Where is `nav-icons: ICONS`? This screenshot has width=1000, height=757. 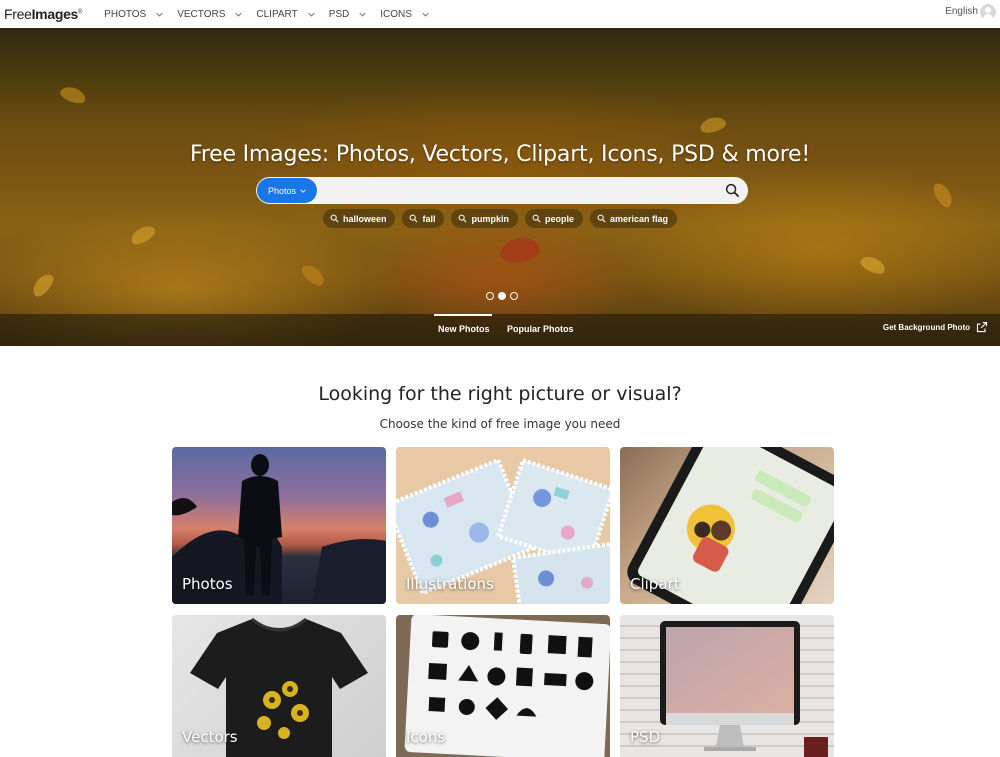
nav-icons: ICONS is located at coordinates (404, 14).